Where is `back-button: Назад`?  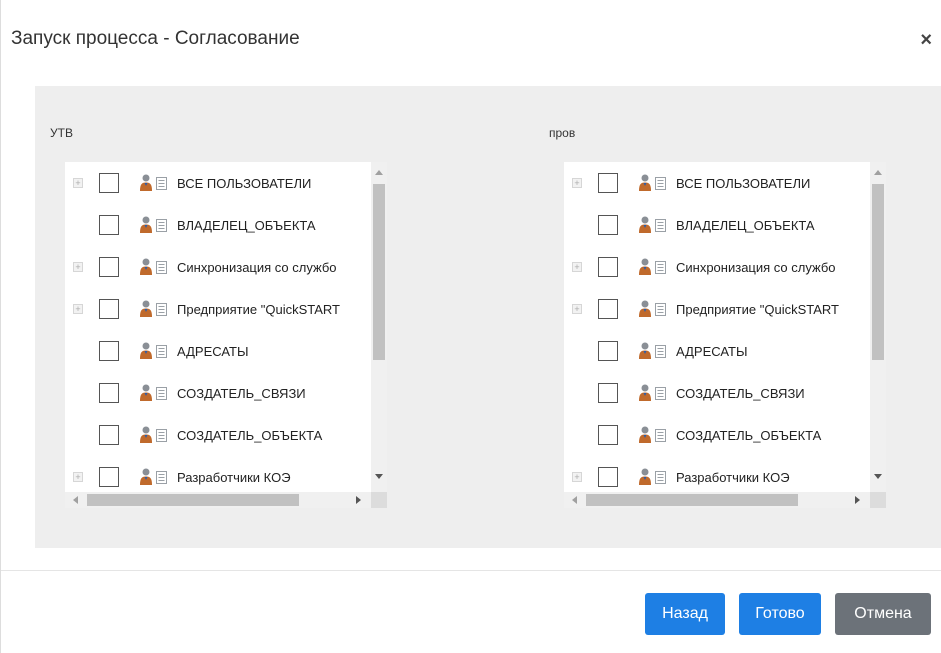 back-button: Назад is located at coordinates (685, 614).